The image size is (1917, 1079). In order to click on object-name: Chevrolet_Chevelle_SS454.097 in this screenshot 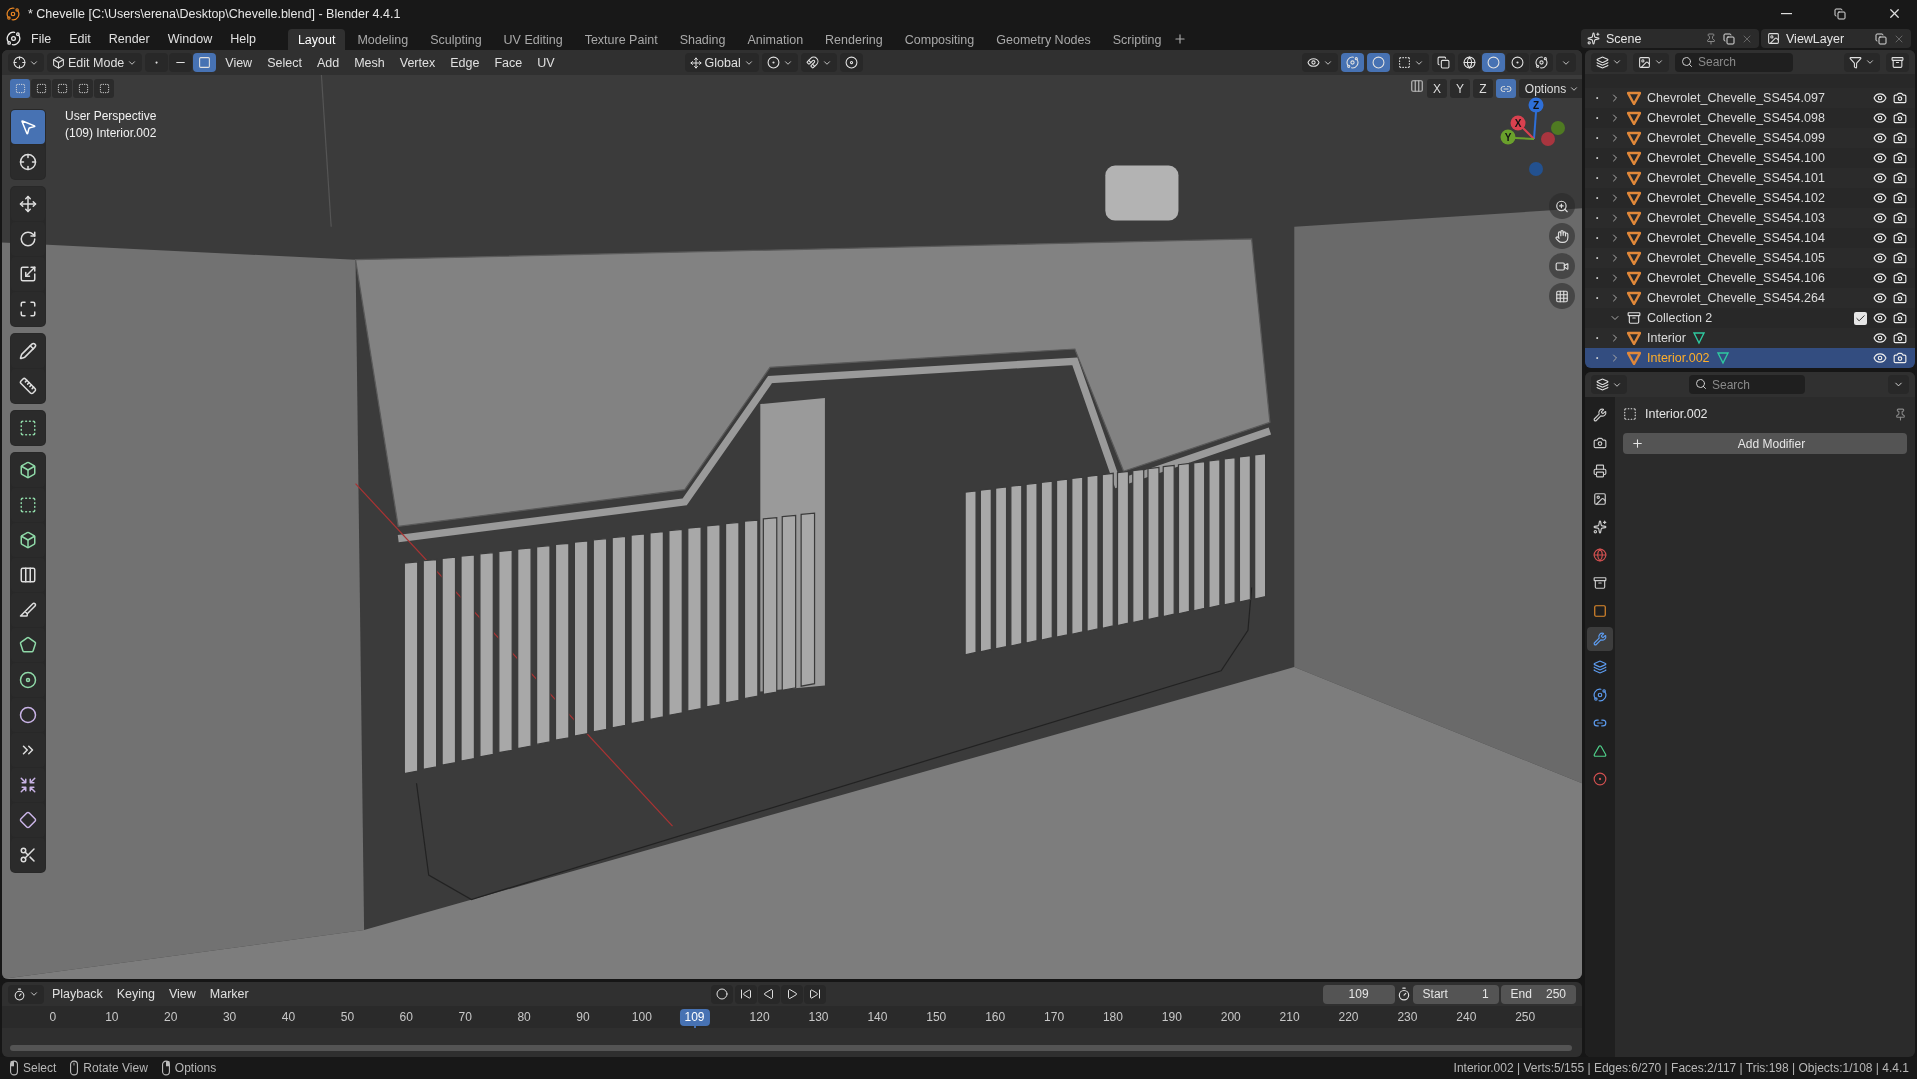, I will do `click(1736, 98)`.